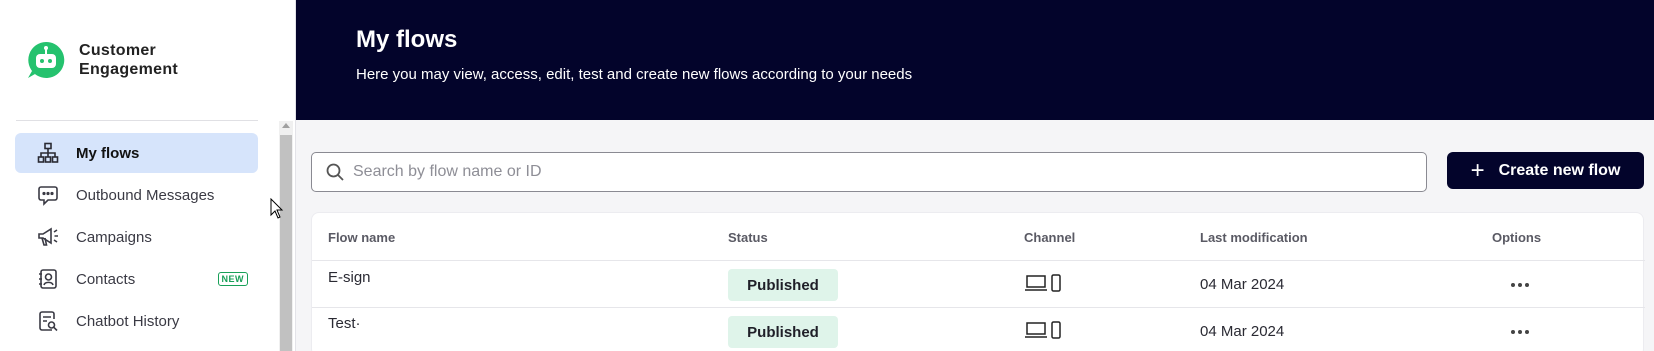 This screenshot has height=351, width=1654. Describe the element at coordinates (114, 237) in the screenshot. I see `sidebar-item-label: Campaigns` at that location.